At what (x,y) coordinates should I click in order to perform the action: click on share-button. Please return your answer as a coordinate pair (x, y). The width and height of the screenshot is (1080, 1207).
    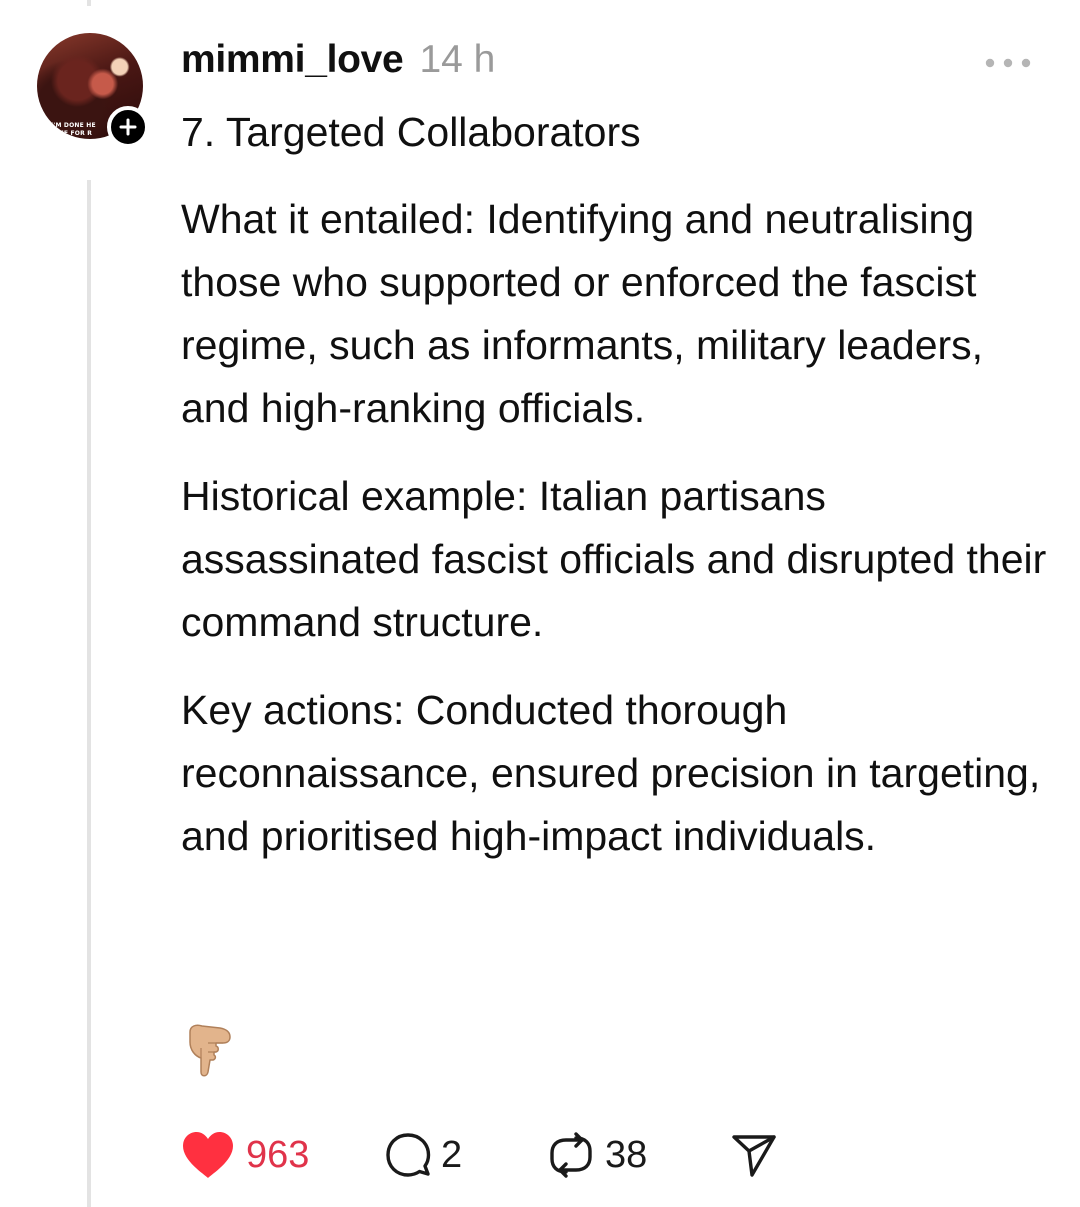
    Looking at the image, I should click on (754, 1155).